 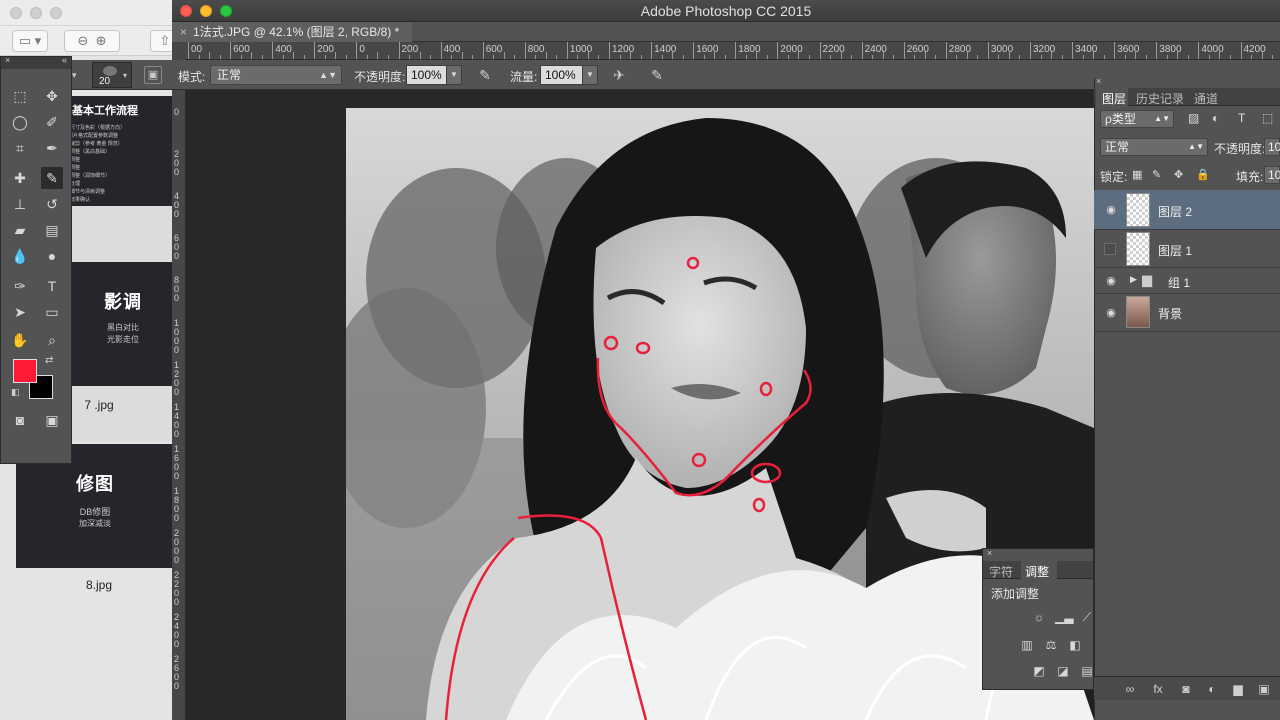 What do you see at coordinates (1110, 249) in the screenshot?
I see `visibility-off-box` at bounding box center [1110, 249].